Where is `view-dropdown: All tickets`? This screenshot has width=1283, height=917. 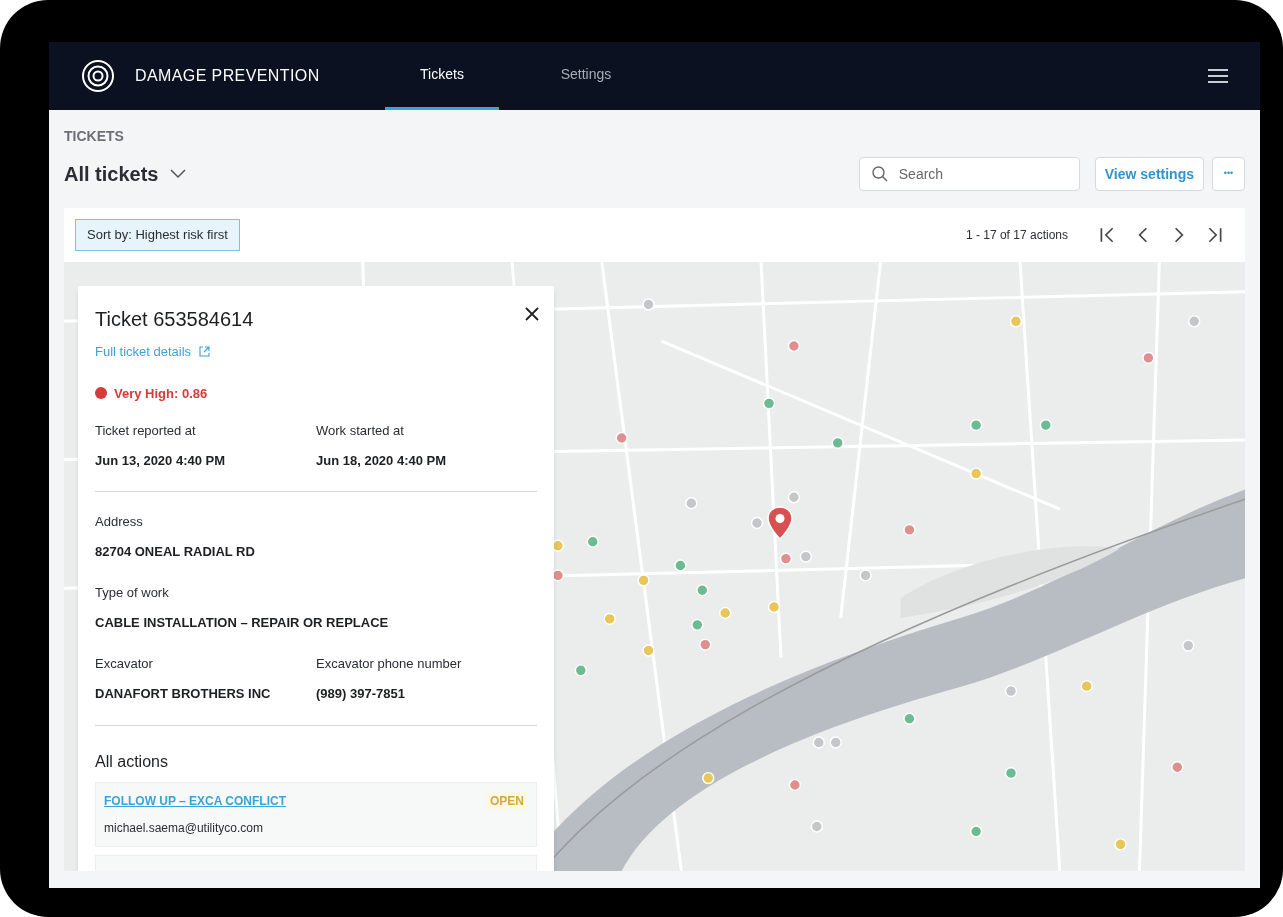 view-dropdown: All tickets is located at coordinates (125, 174).